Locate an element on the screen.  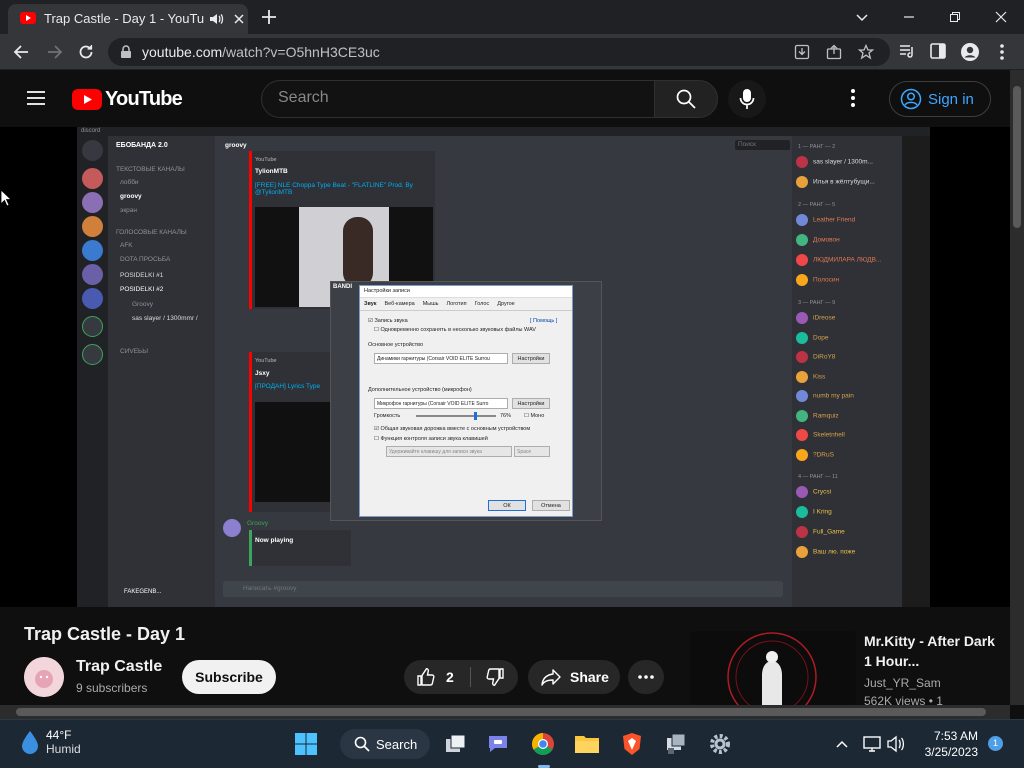
profile-avatar-icon is located at coordinates (970, 52).